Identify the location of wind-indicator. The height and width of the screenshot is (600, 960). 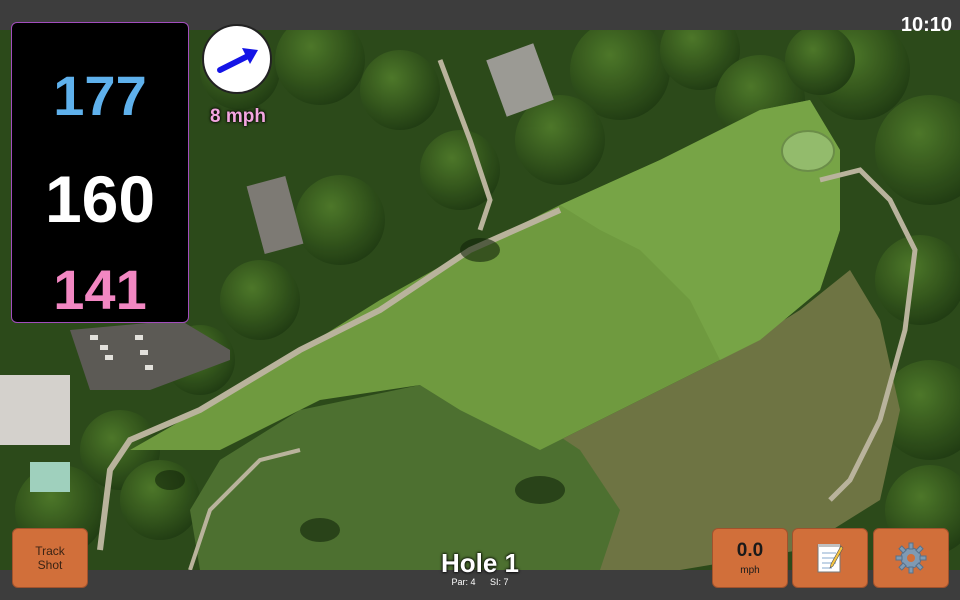
(237, 59).